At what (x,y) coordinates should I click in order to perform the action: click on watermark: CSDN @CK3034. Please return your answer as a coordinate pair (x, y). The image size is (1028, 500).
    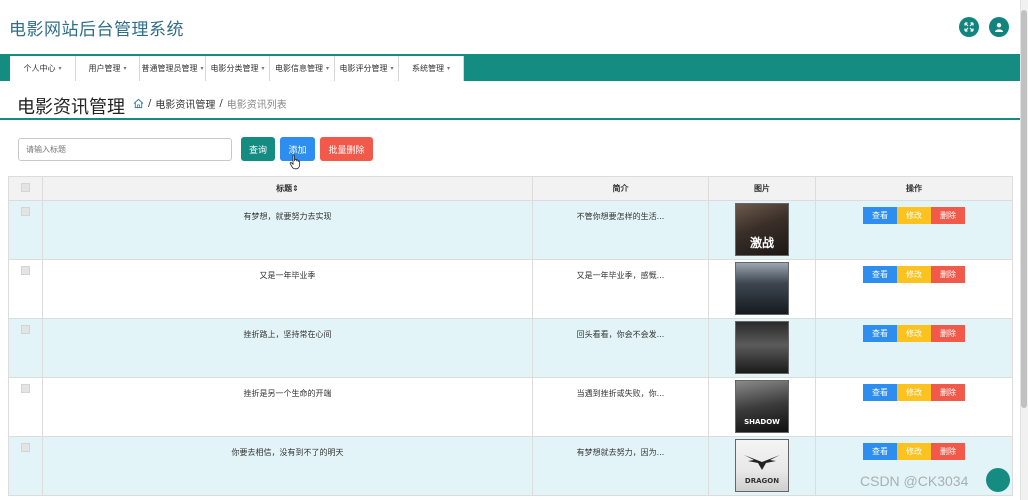
    Looking at the image, I should click on (914, 481).